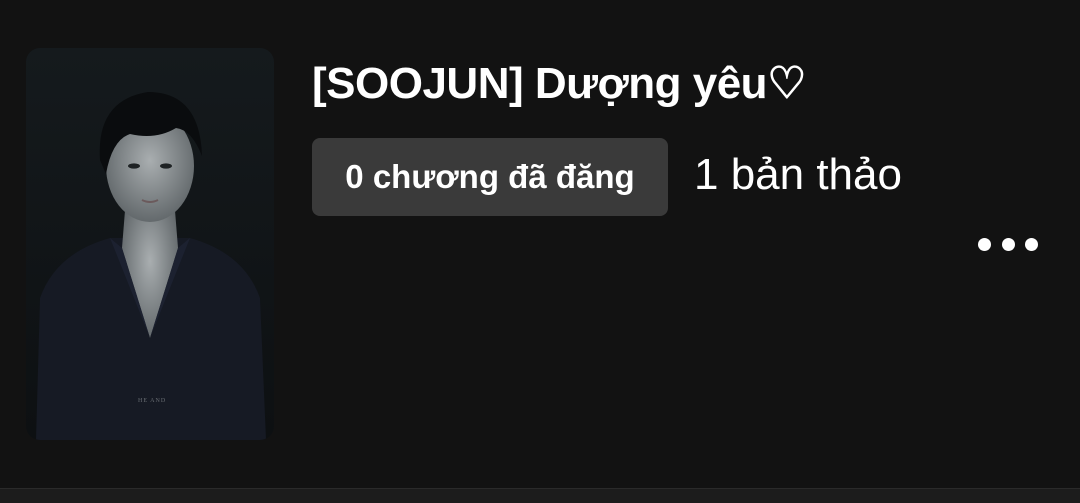  I want to click on more-horizontal-icon, so click(984, 244).